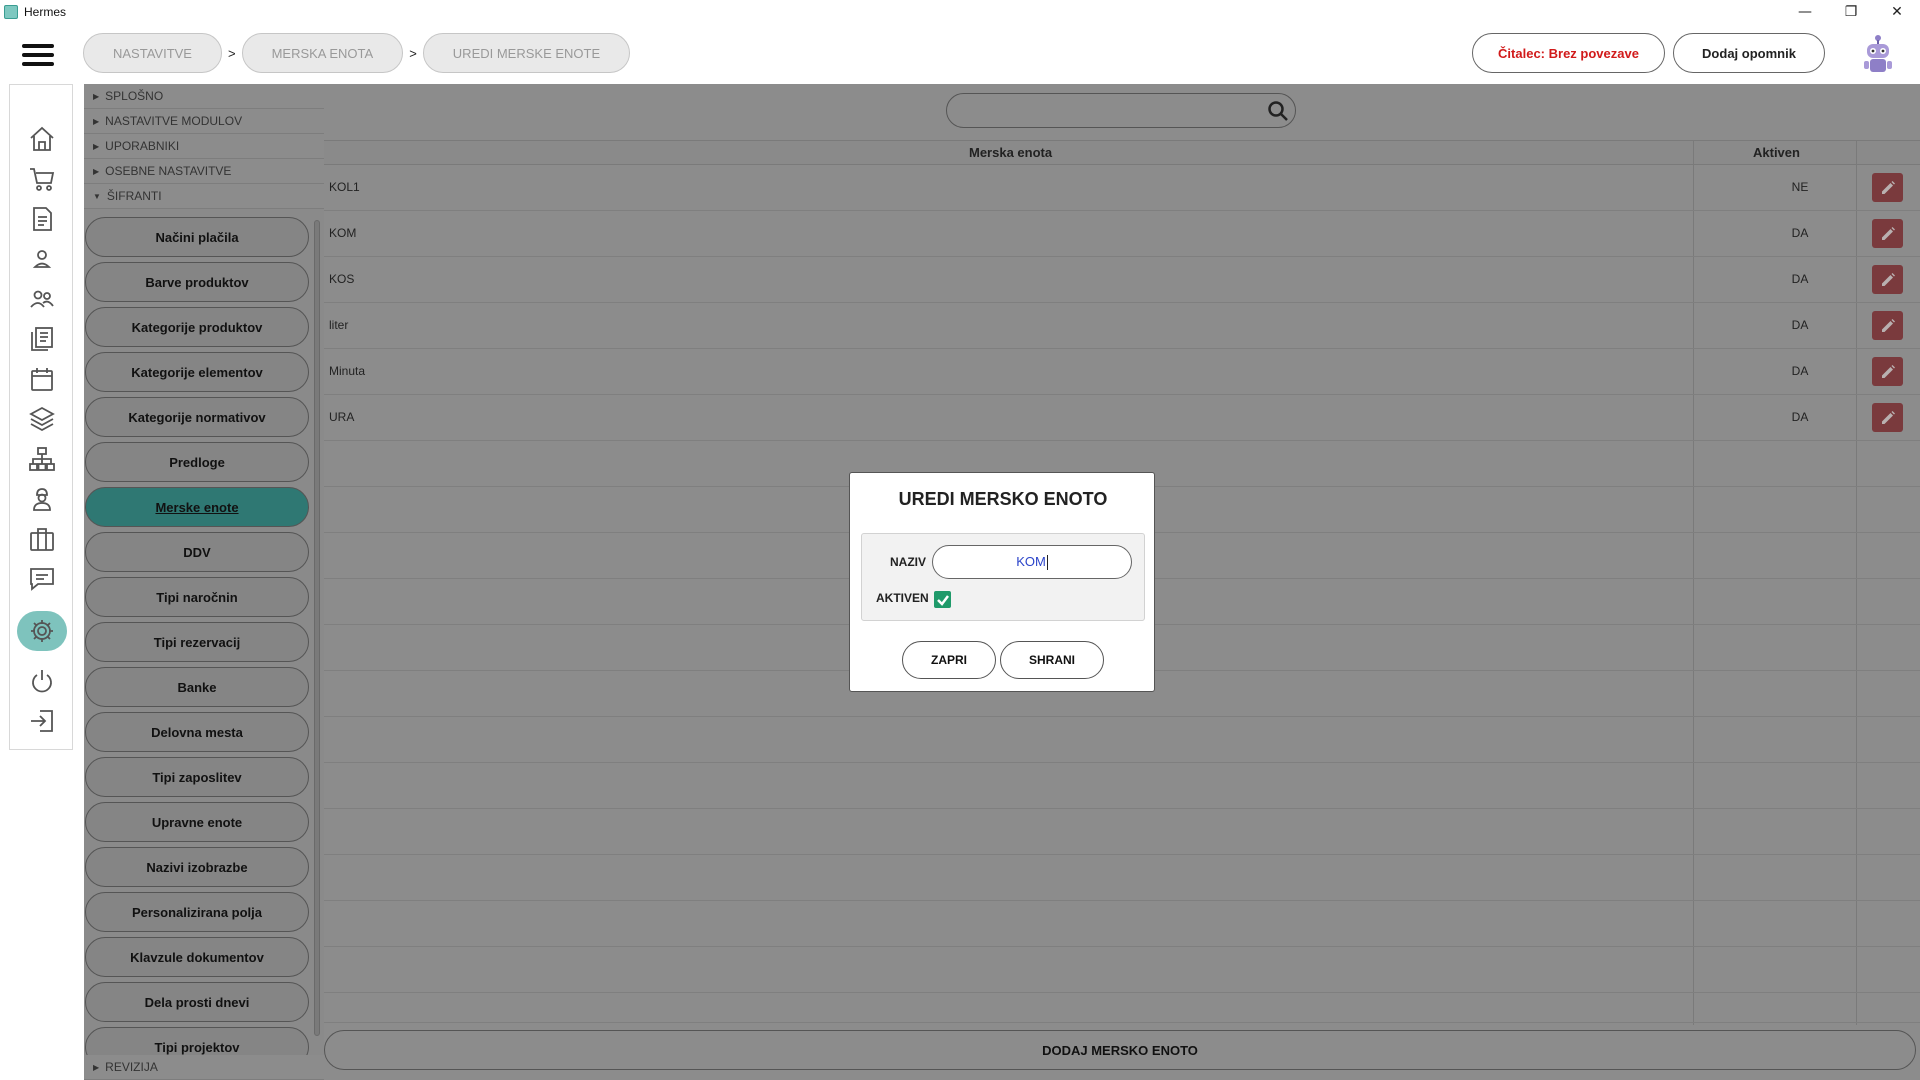 Image resolution: width=1920 pixels, height=1080 pixels. Describe the element at coordinates (344, 187) in the screenshot. I see `cell-unit: KOL1` at that location.